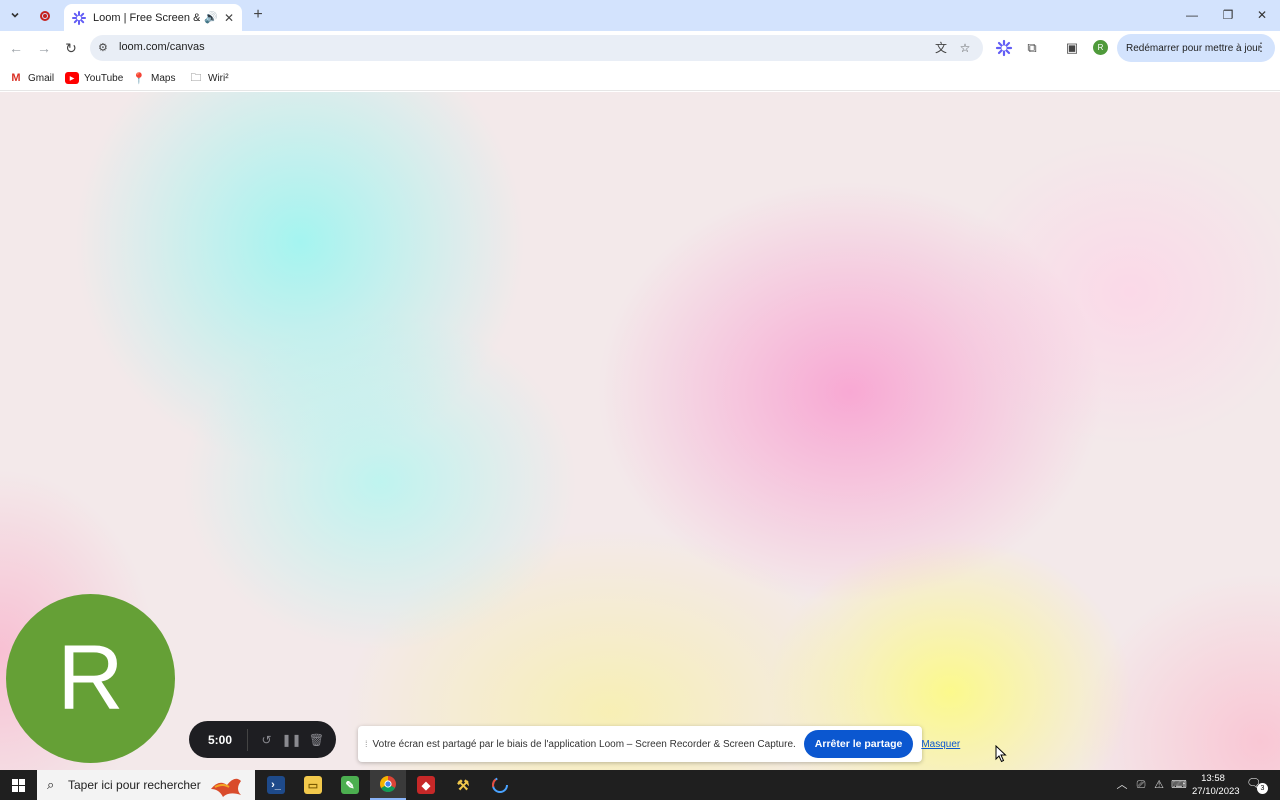 The image size is (1280, 800). What do you see at coordinates (1228, 15) in the screenshot?
I see `restore-icon: ❐` at bounding box center [1228, 15].